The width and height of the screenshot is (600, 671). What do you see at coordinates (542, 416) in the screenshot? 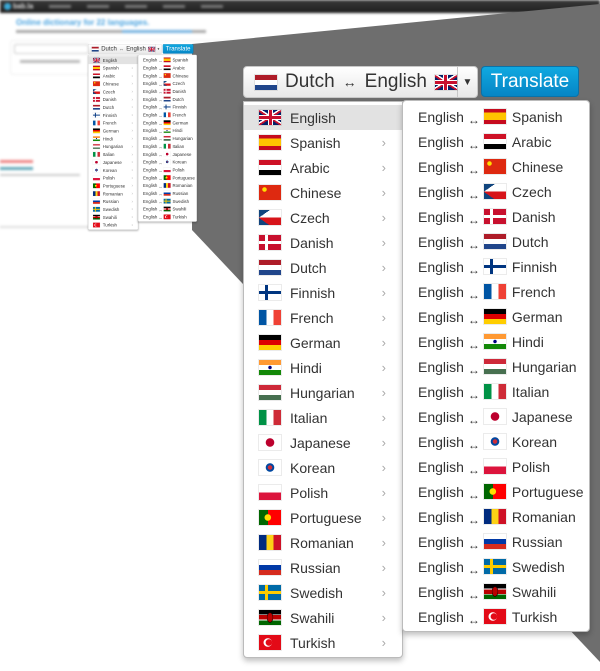
I see `target-language-label: Japanese` at bounding box center [542, 416].